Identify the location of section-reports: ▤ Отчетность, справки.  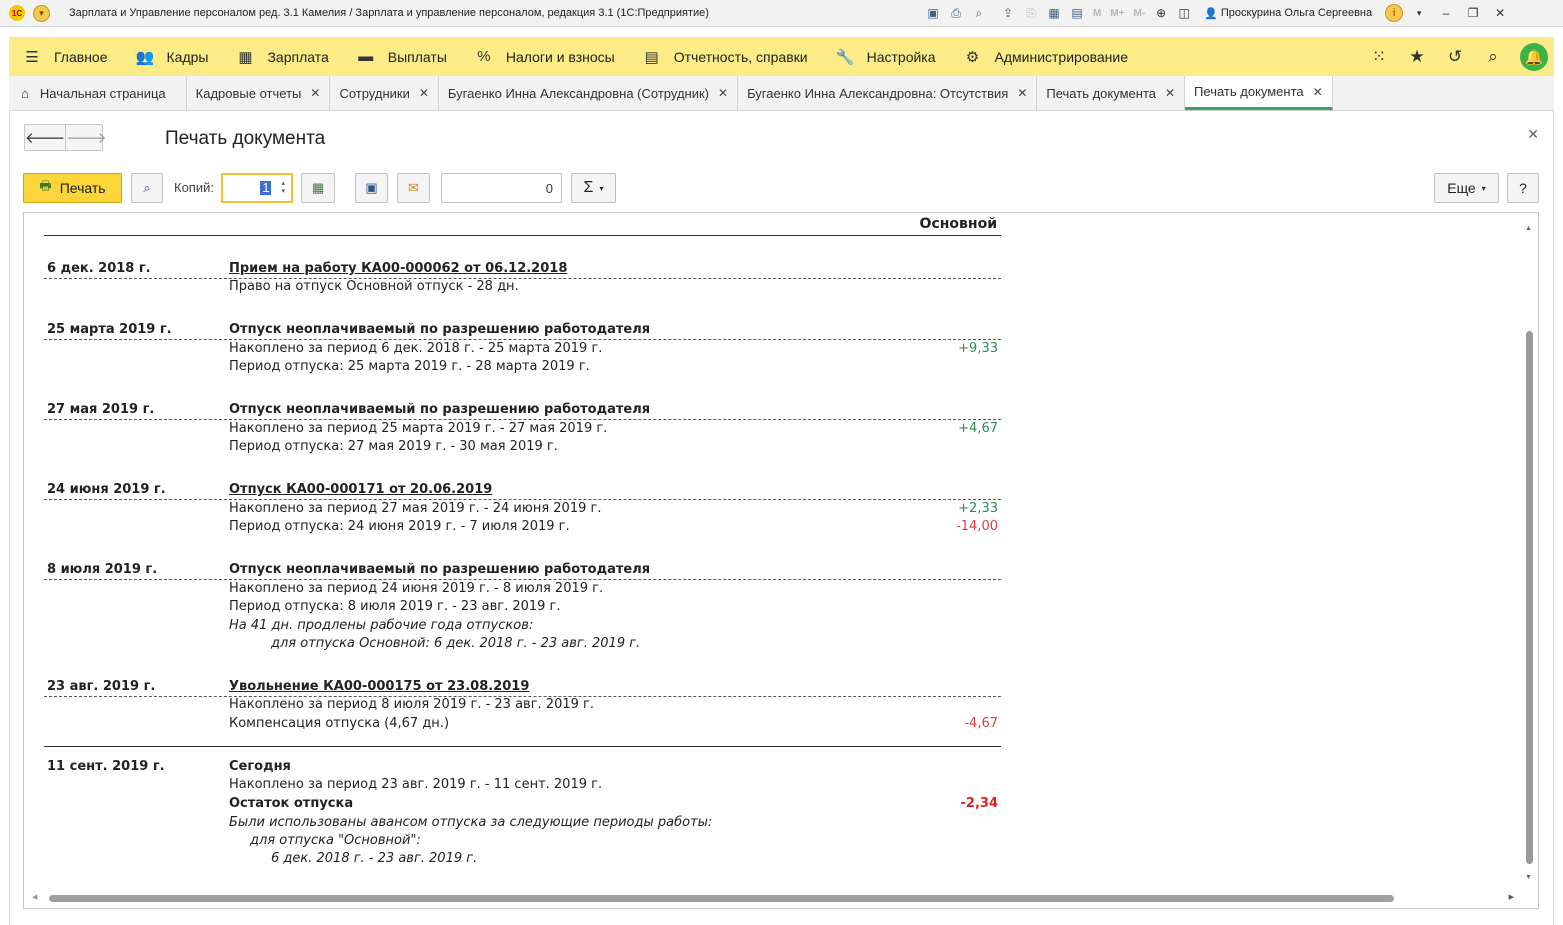
(725, 56).